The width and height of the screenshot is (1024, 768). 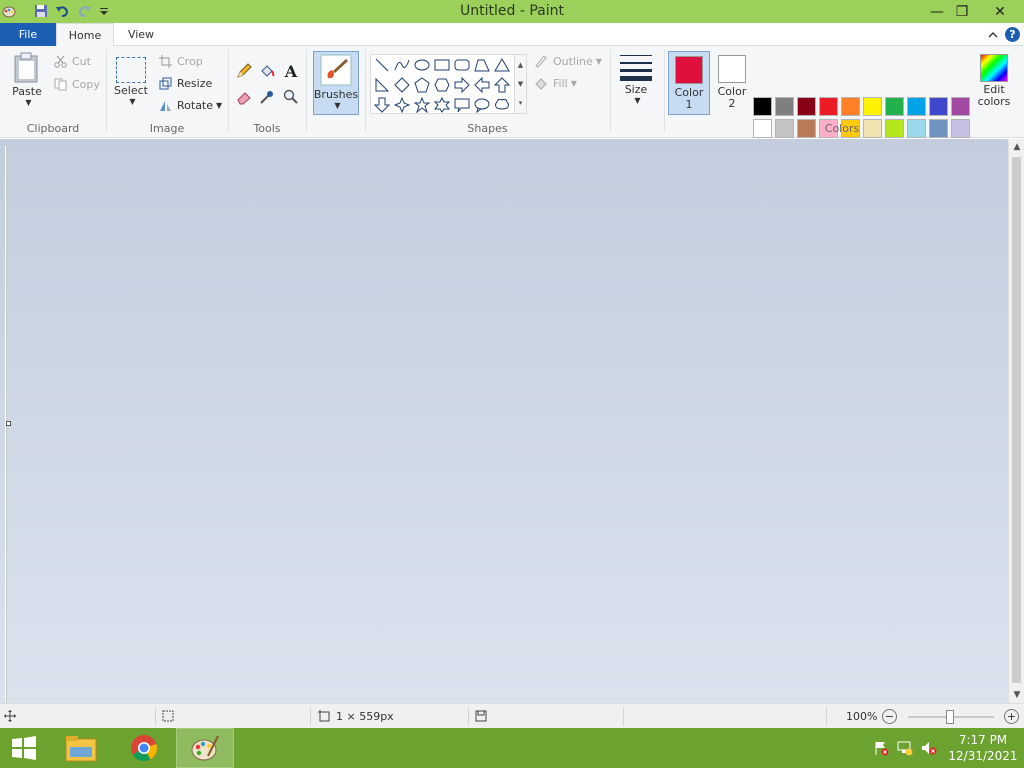 What do you see at coordinates (541, 83) in the screenshot?
I see `fill-icon` at bounding box center [541, 83].